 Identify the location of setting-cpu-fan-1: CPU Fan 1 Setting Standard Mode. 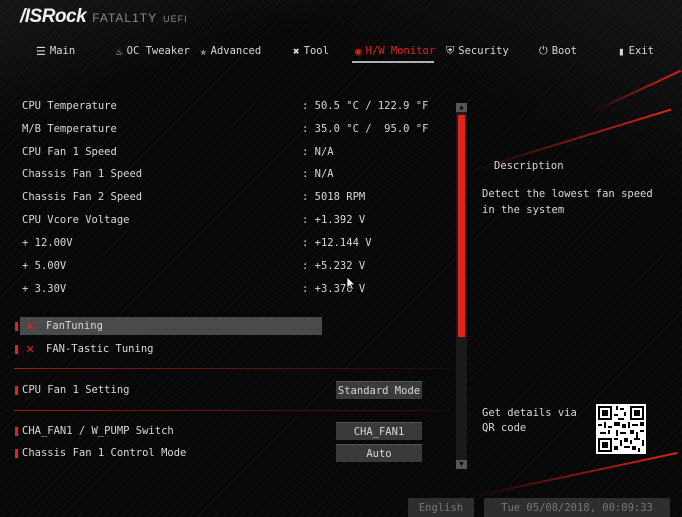
(230, 390).